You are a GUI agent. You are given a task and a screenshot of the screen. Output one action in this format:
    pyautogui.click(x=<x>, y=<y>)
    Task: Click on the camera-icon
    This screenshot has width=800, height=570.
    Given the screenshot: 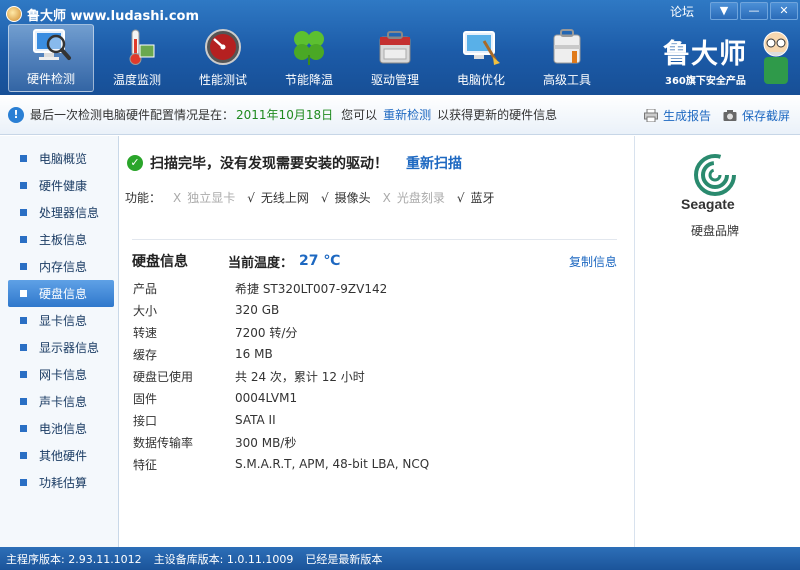 What is the action you would take?
    pyautogui.click(x=730, y=115)
    